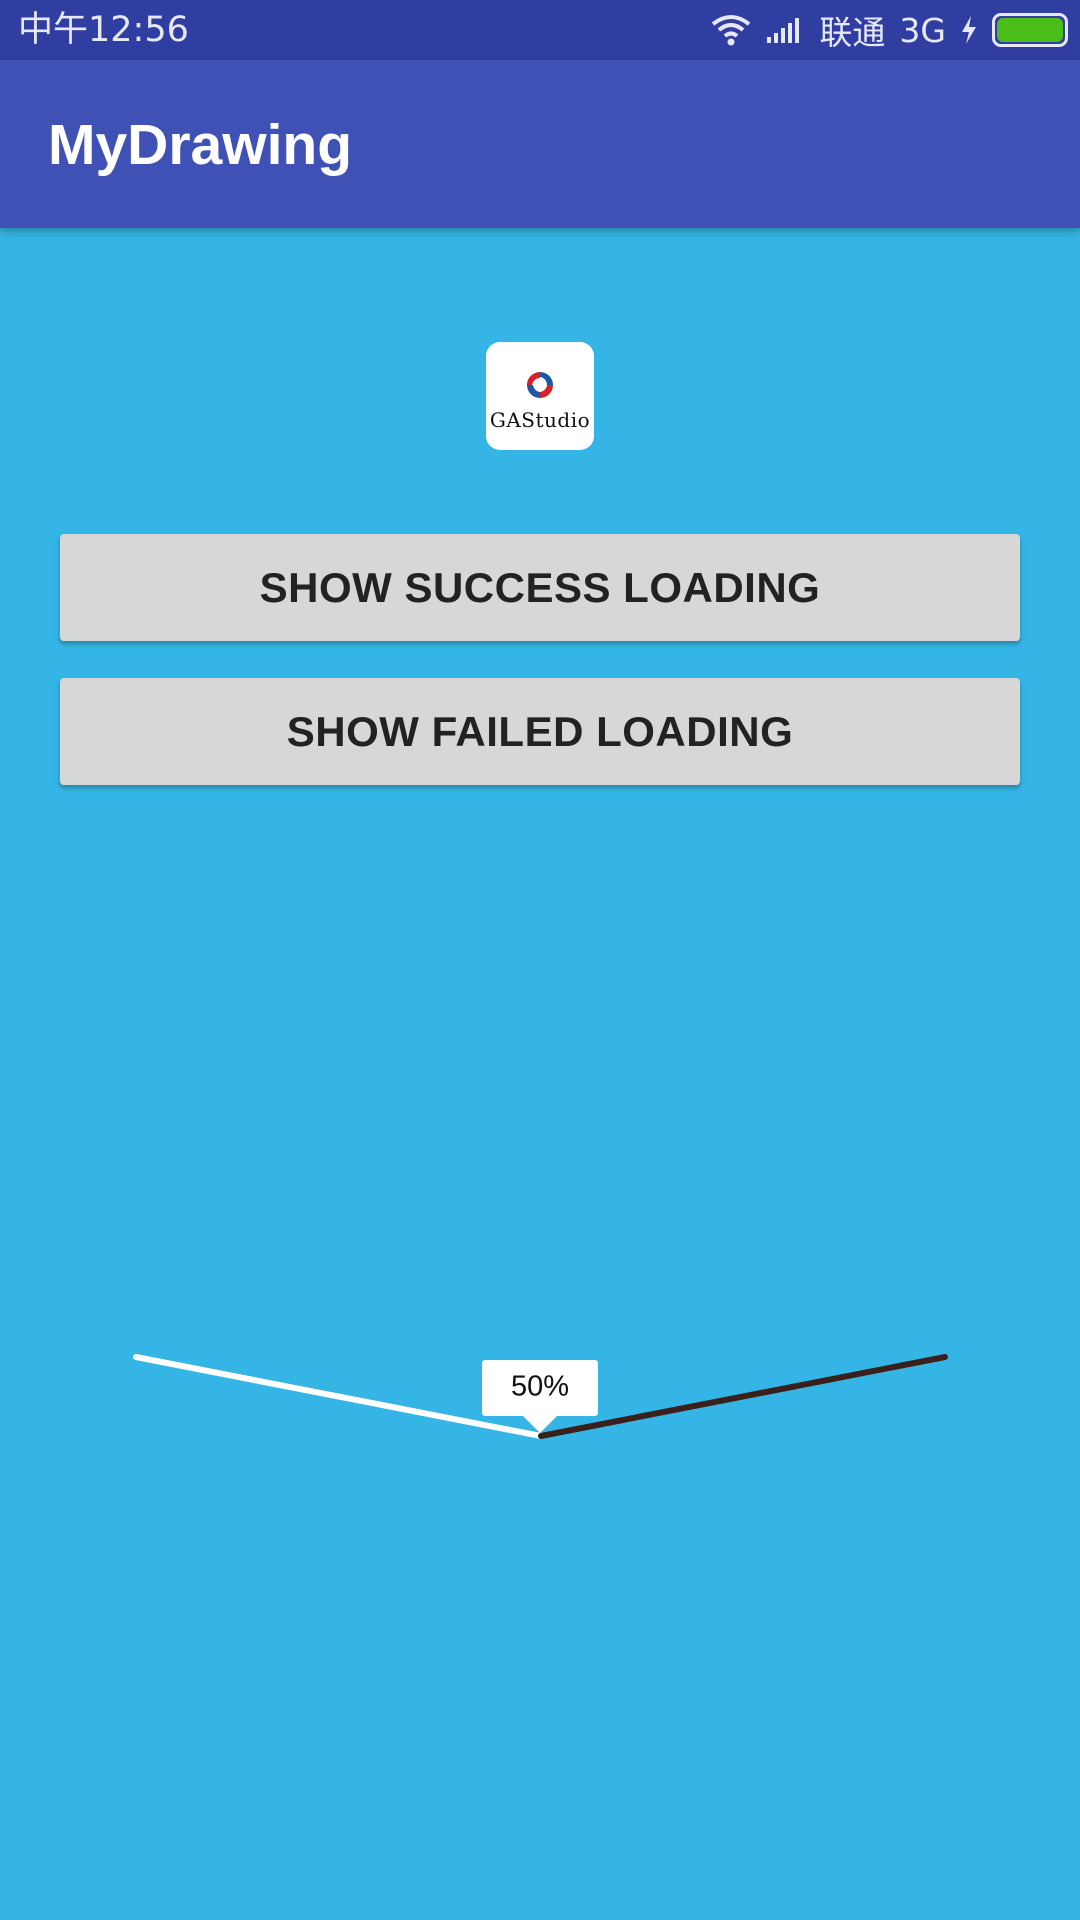 The image size is (1080, 1920). What do you see at coordinates (539, 384) in the screenshot?
I see `gastudio-logo-icon` at bounding box center [539, 384].